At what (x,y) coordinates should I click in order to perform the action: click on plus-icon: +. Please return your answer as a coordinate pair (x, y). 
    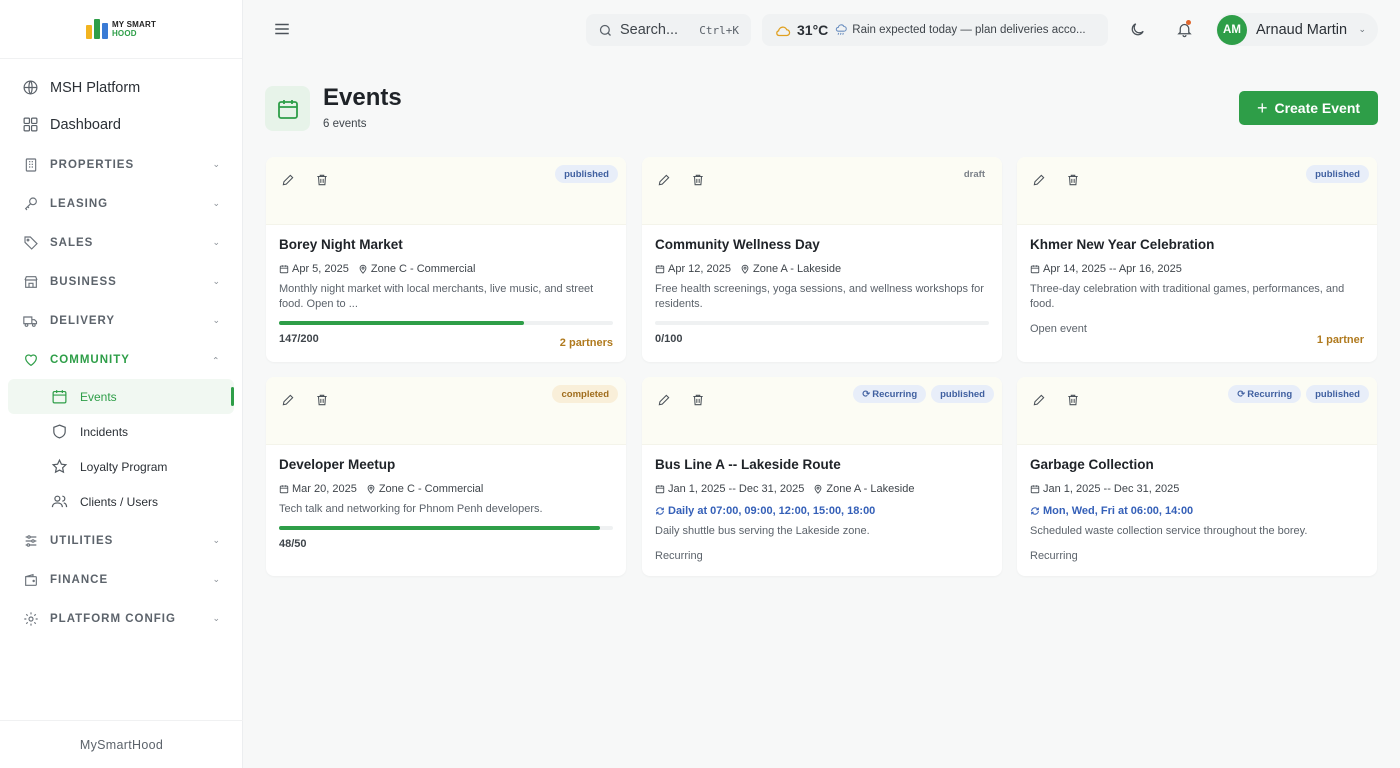
    Looking at the image, I should click on (1262, 108).